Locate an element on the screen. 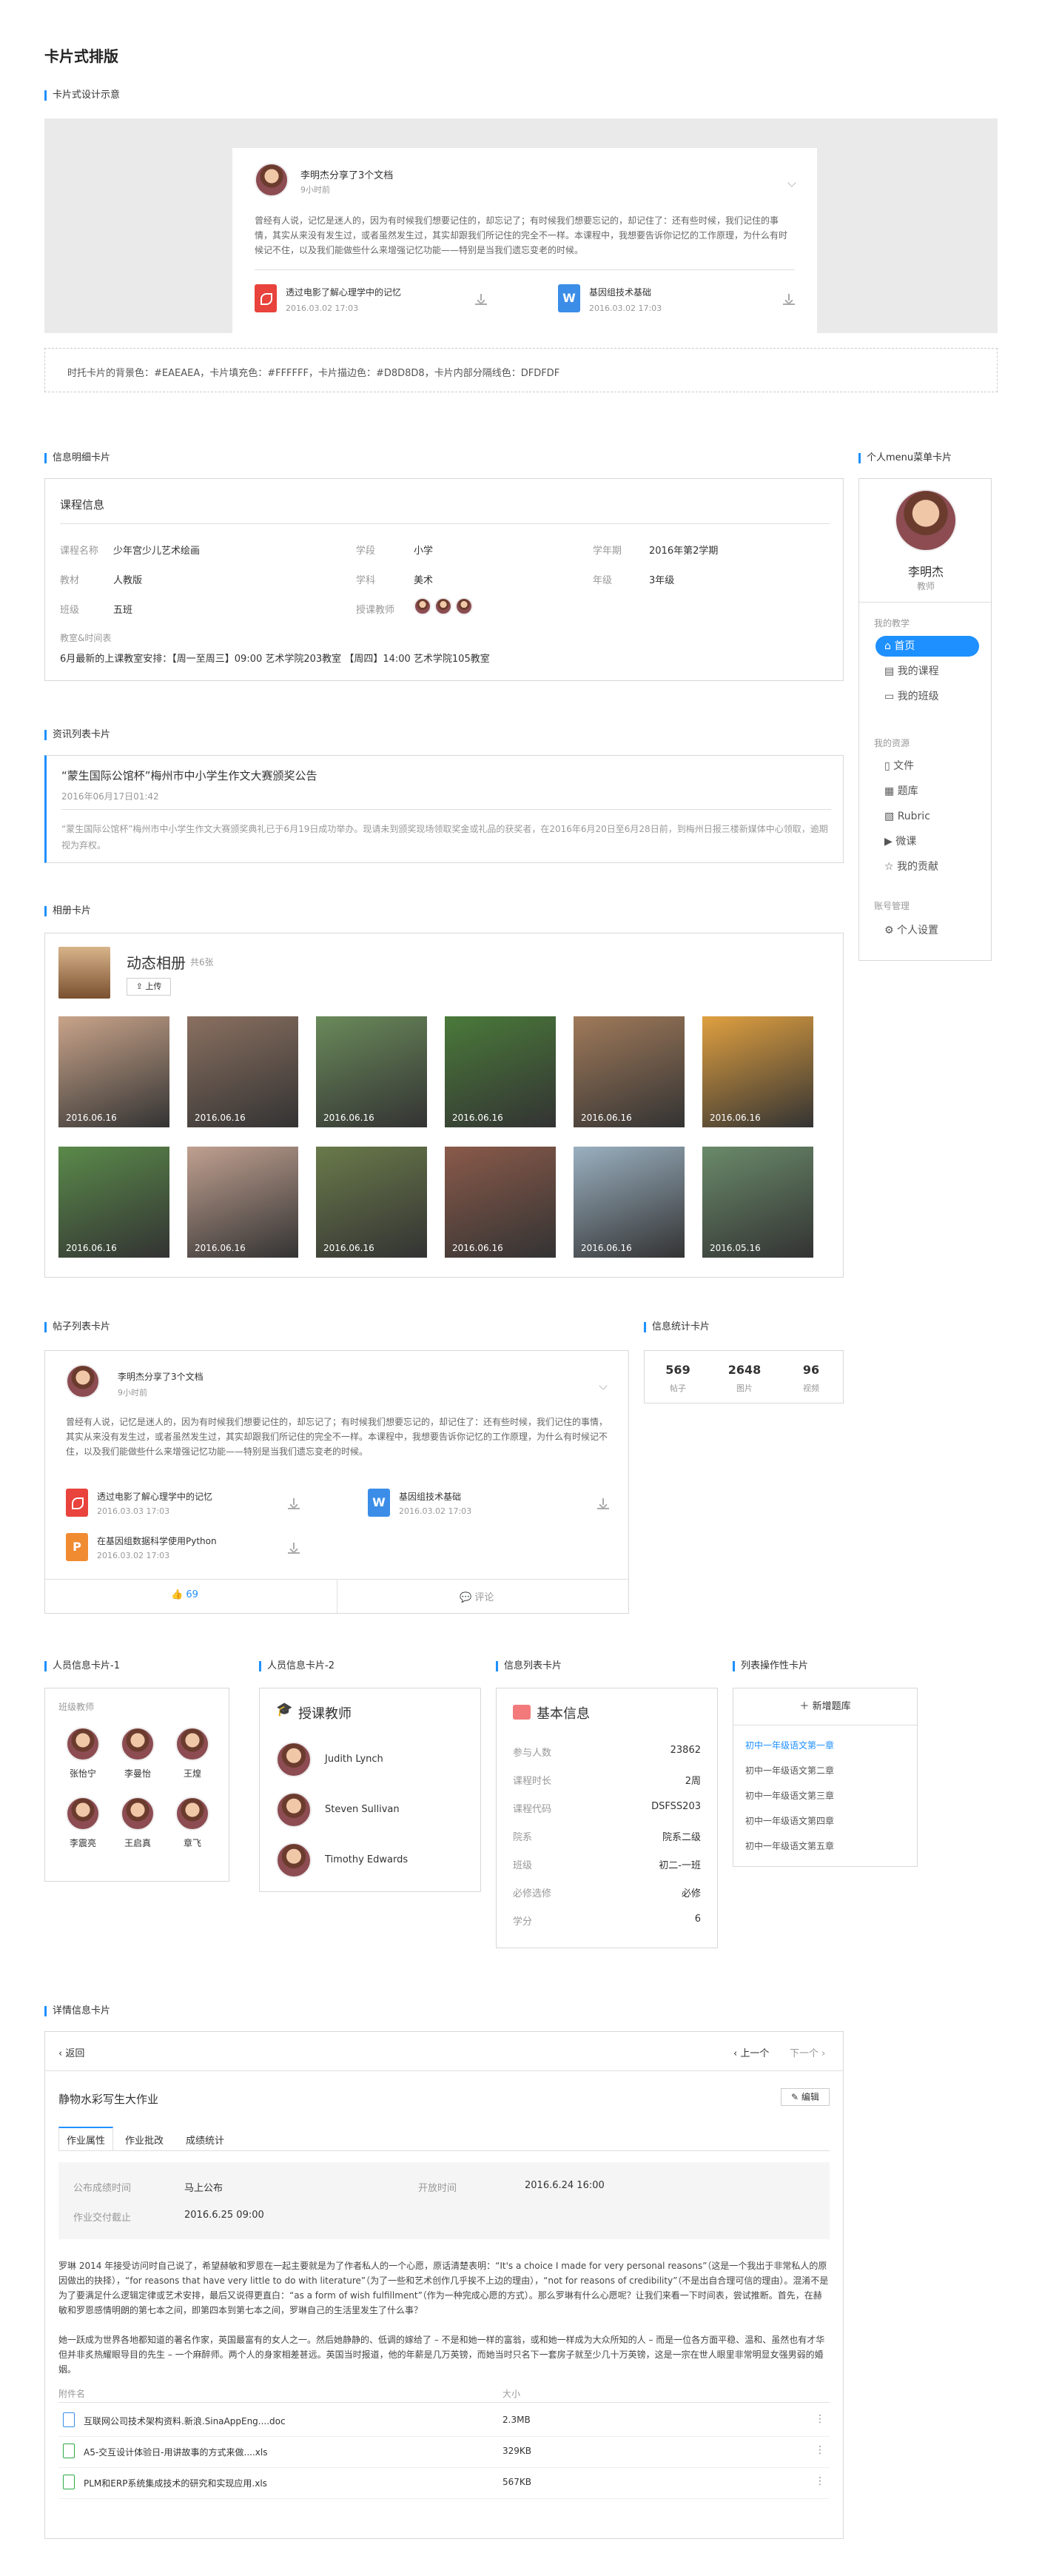 The width and height of the screenshot is (1042, 2576). menu-item-files: ▯ 文件 is located at coordinates (927, 766).